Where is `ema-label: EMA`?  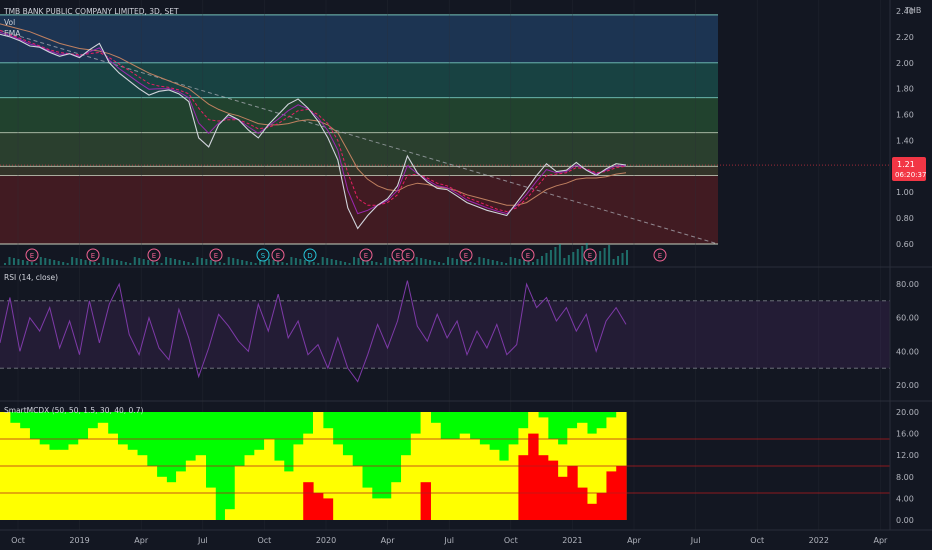
ema-label: EMA is located at coordinates (12, 33).